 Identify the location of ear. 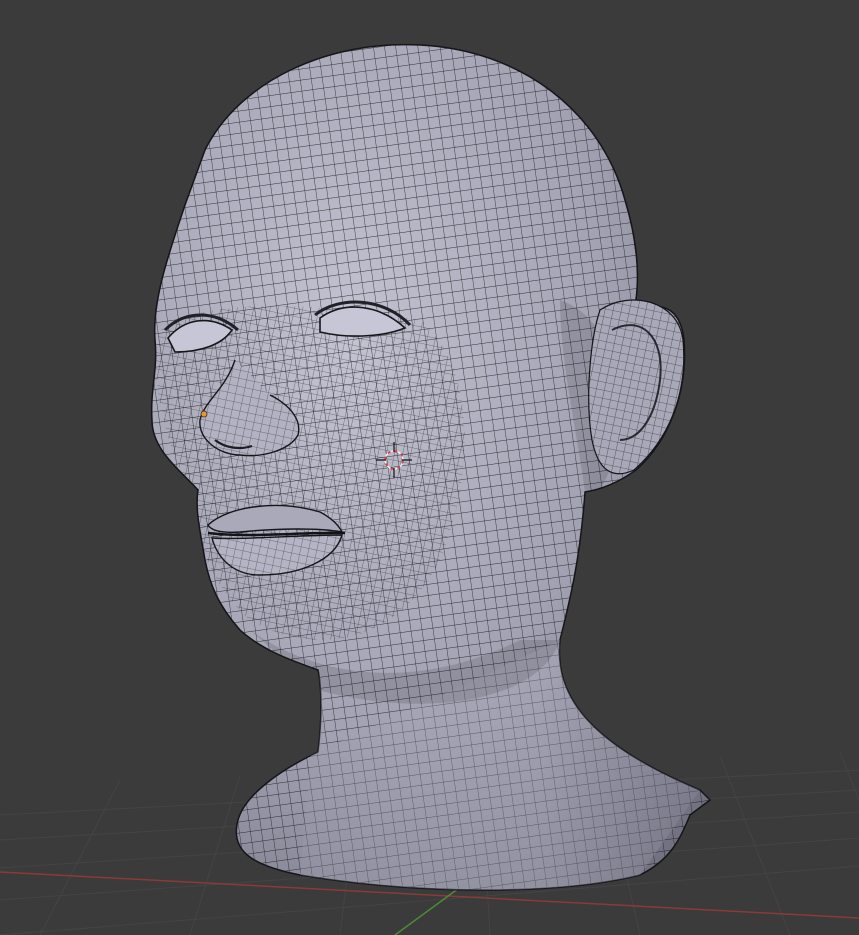
(636, 387).